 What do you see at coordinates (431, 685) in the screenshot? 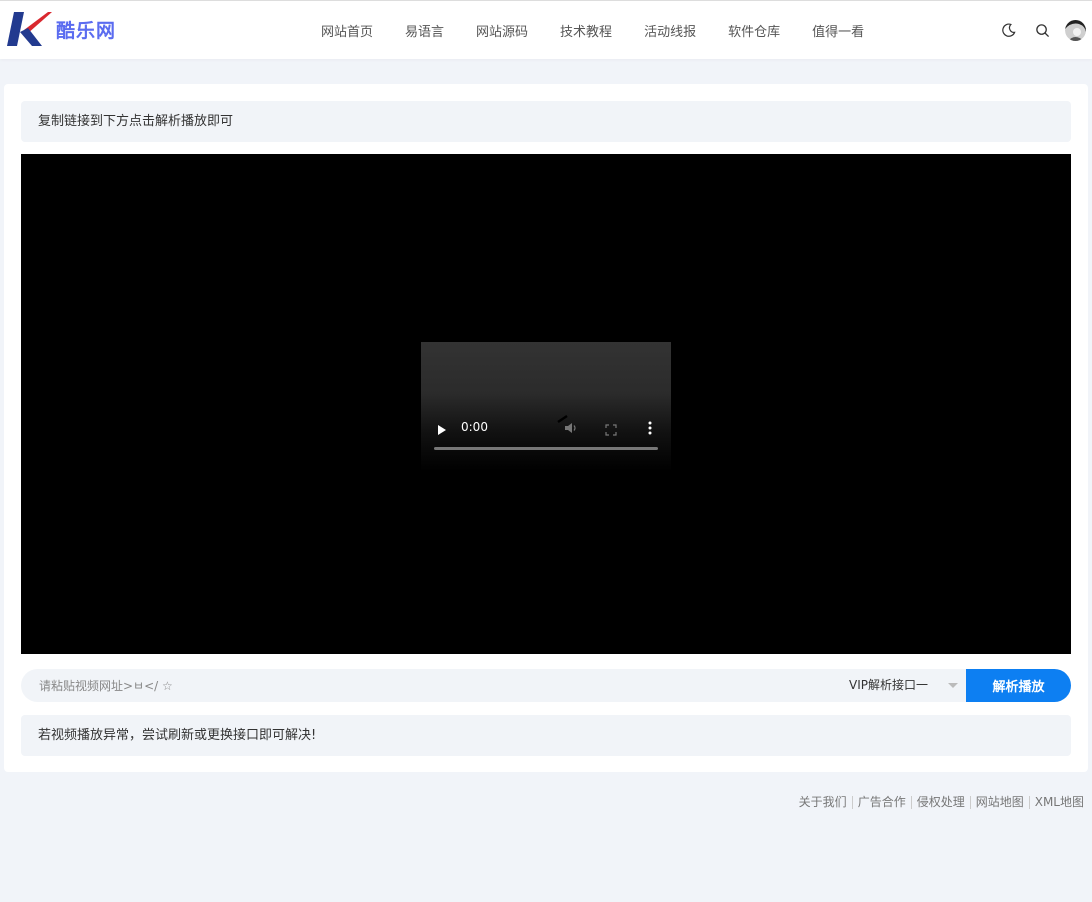
I see `video-url-input` at bounding box center [431, 685].